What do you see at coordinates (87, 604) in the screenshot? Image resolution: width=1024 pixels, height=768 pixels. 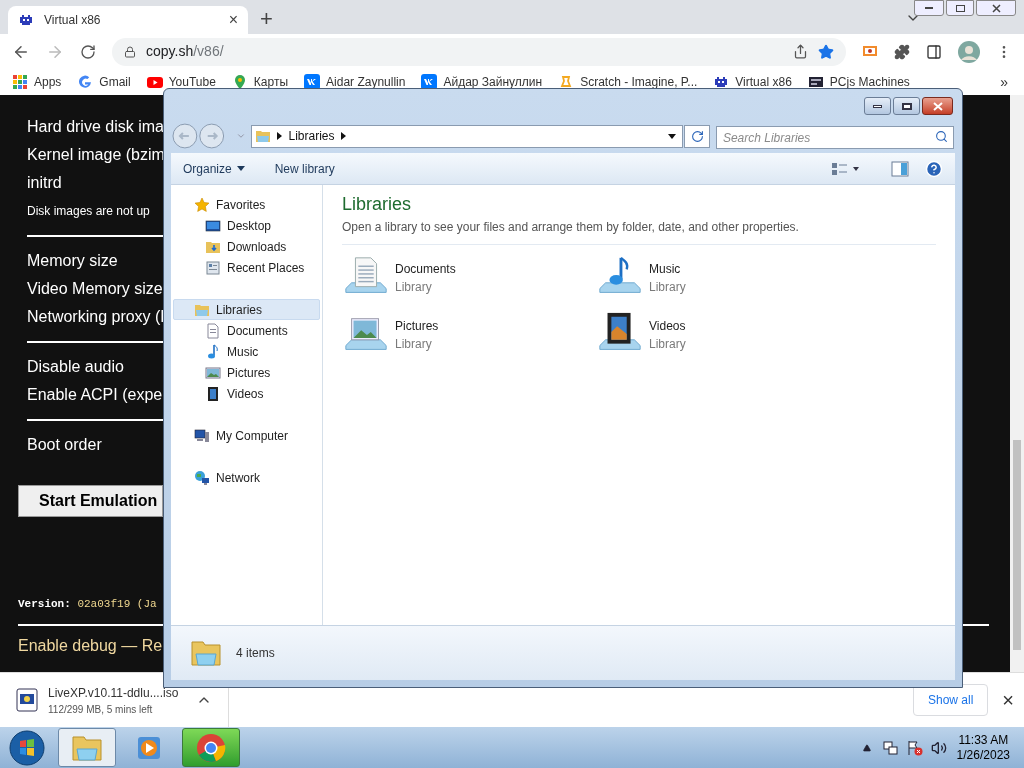 I see `version-text: Version: 02a03f19 (Ja` at bounding box center [87, 604].